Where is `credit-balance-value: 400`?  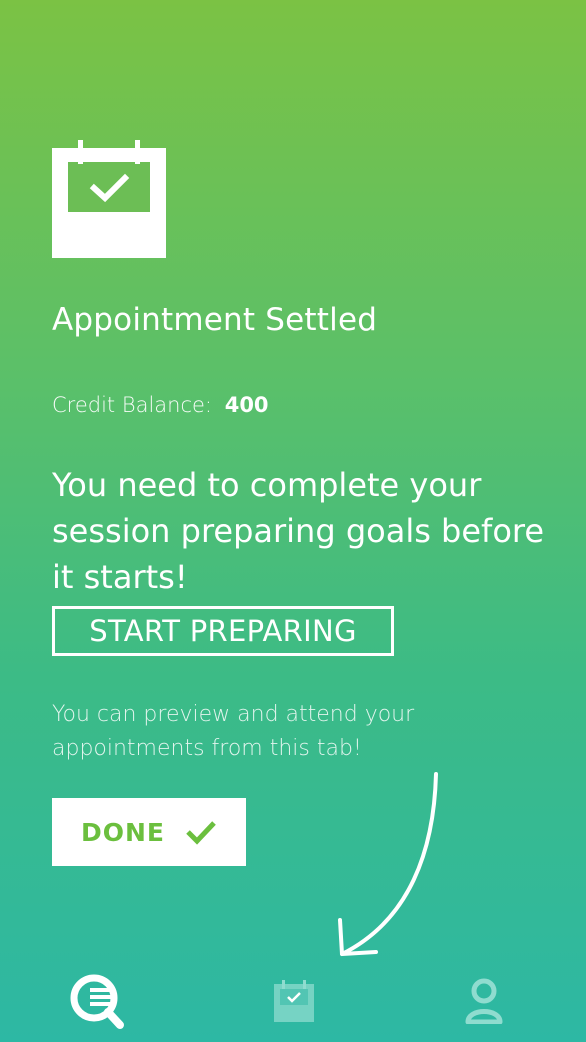 credit-balance-value: 400 is located at coordinates (246, 405).